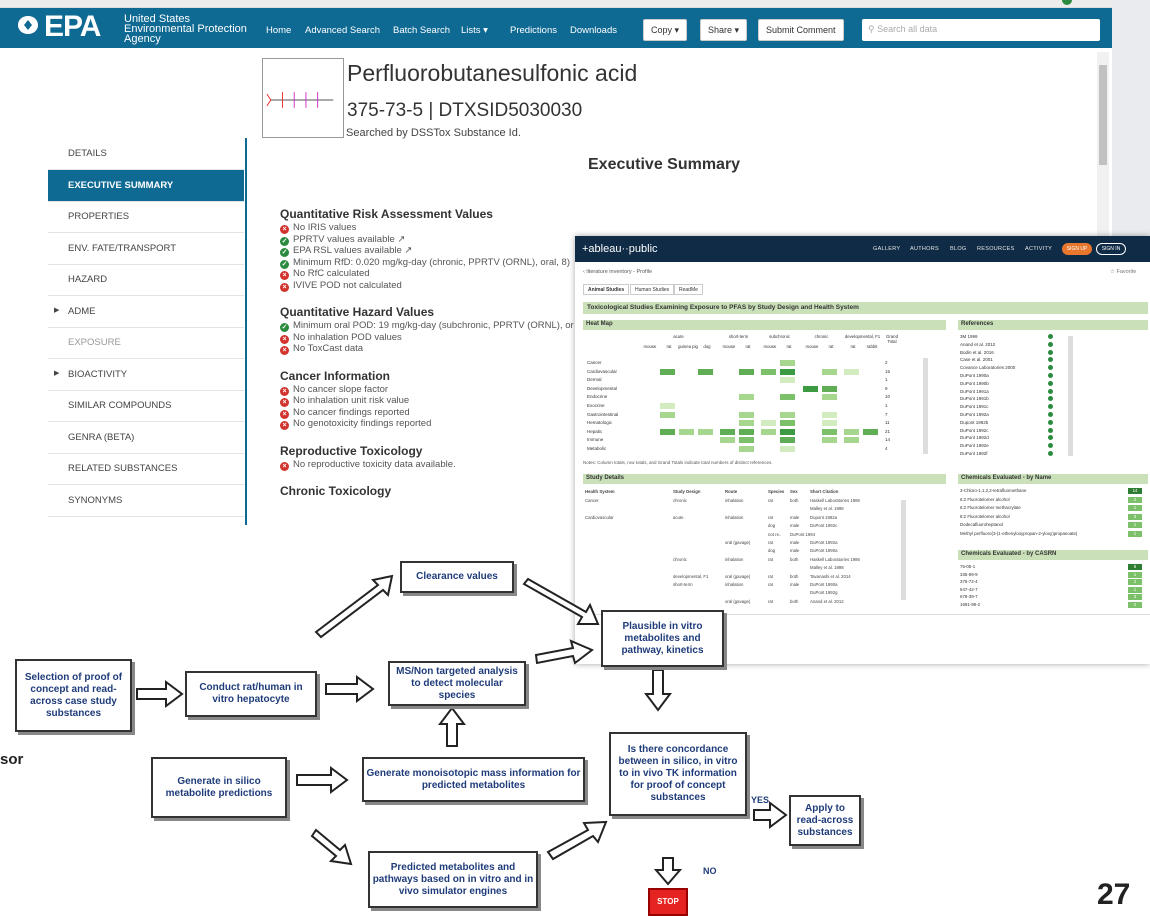 This screenshot has height=916, width=1150. What do you see at coordinates (561, 601) in the screenshot?
I see `arrow-clearance-to-plausible` at bounding box center [561, 601].